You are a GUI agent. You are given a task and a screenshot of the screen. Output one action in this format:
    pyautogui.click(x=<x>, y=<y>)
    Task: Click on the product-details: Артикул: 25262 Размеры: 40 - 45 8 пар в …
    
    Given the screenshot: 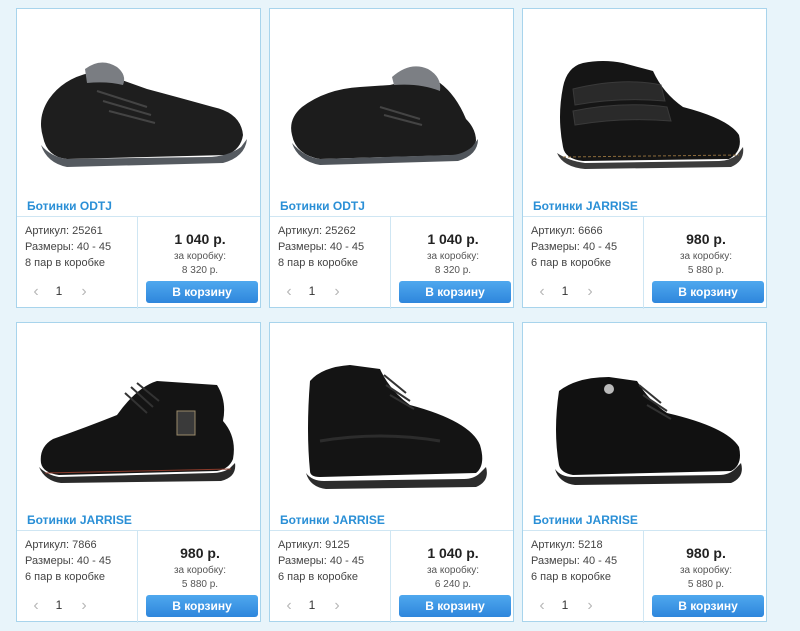 What is the action you would take?
    pyautogui.click(x=330, y=263)
    